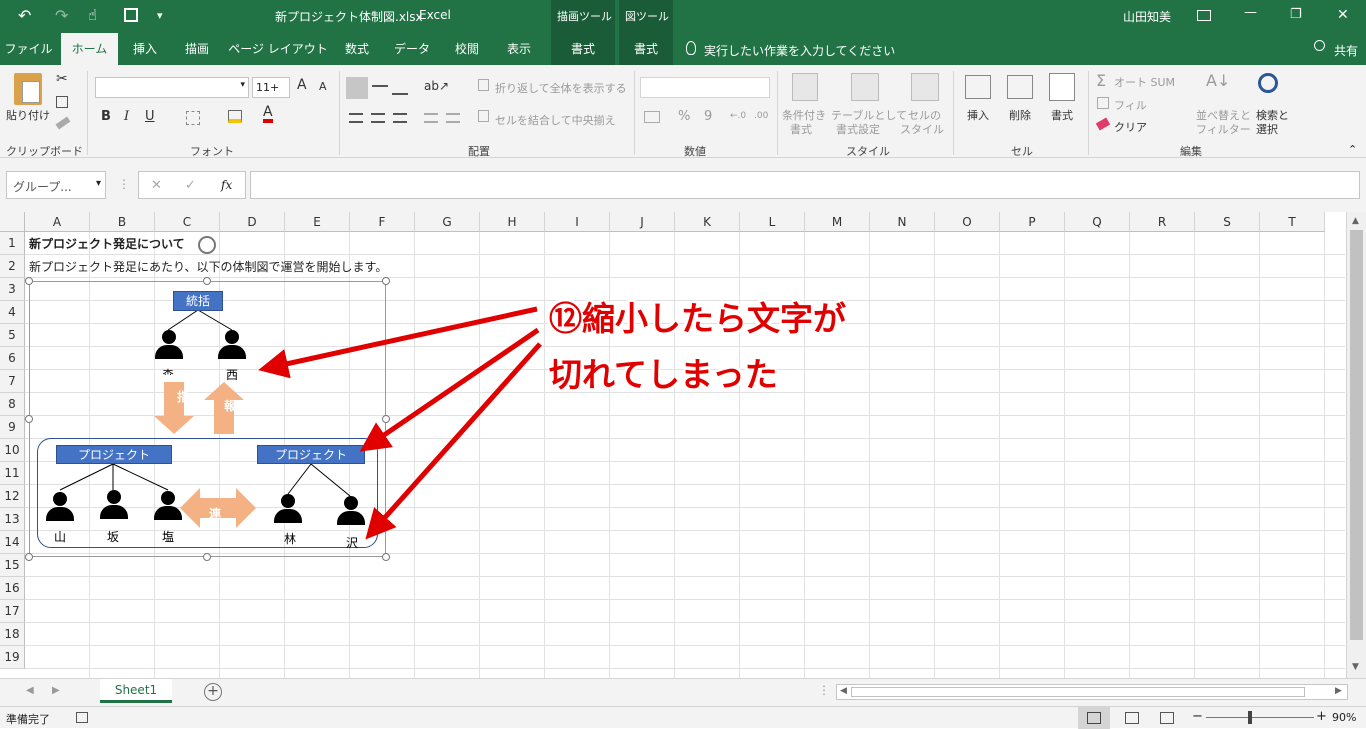 The height and width of the screenshot is (729, 1366). I want to click on align-top-icon, so click(357, 88).